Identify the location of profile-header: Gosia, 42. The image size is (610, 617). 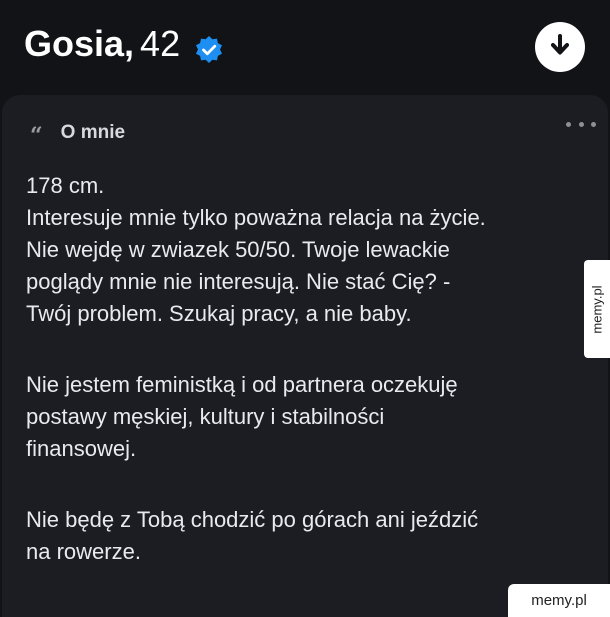
(305, 44).